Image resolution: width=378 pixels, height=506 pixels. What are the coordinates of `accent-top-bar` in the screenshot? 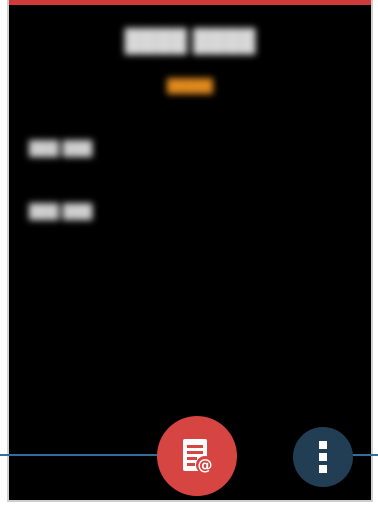 It's located at (190, 2).